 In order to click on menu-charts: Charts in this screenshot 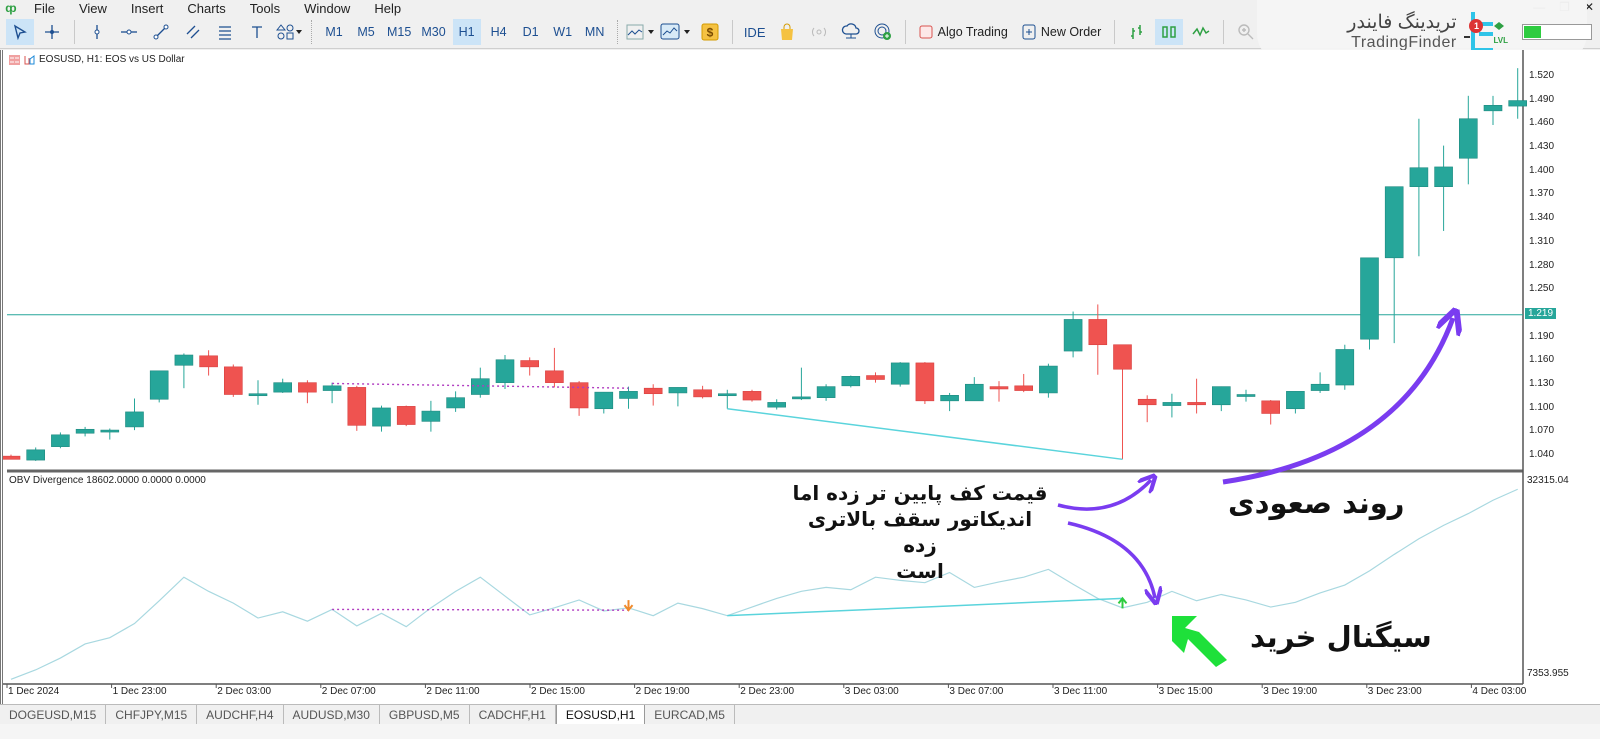, I will do `click(206, 8)`.